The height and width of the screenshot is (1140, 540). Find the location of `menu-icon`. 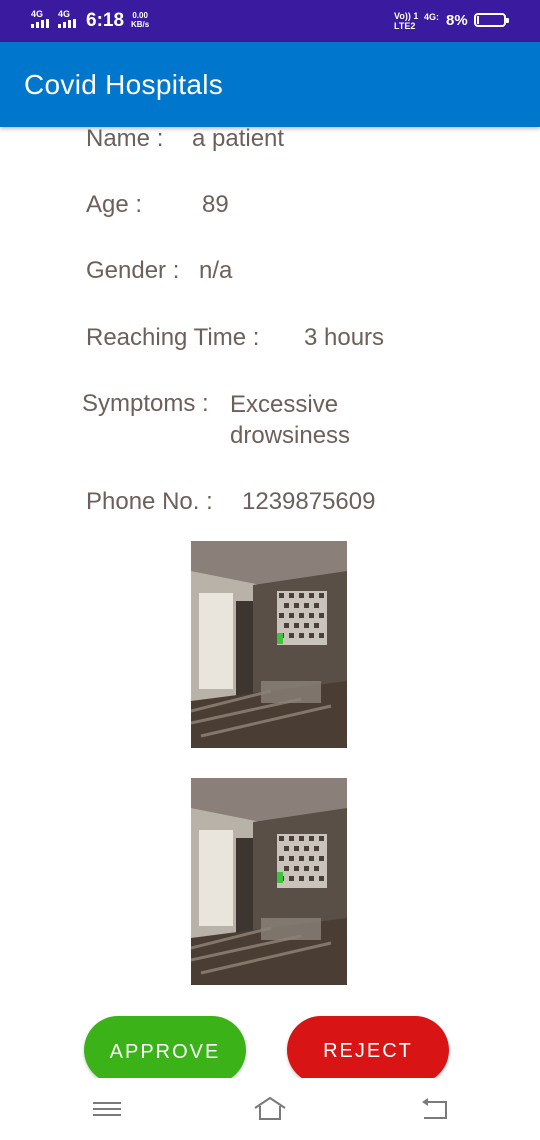

menu-icon is located at coordinates (107, 1109).